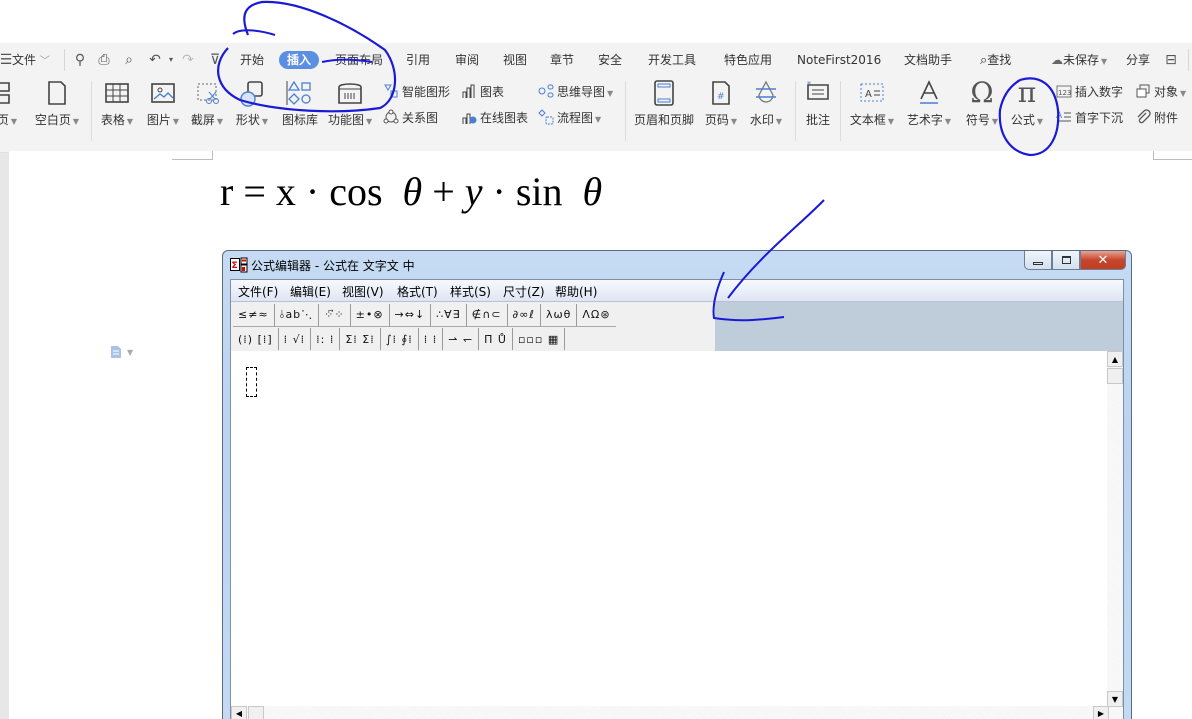 The image size is (1192, 719). Describe the element at coordinates (254, 314) in the screenshot. I see `relational-symbols-button: ≤≠≈` at that location.